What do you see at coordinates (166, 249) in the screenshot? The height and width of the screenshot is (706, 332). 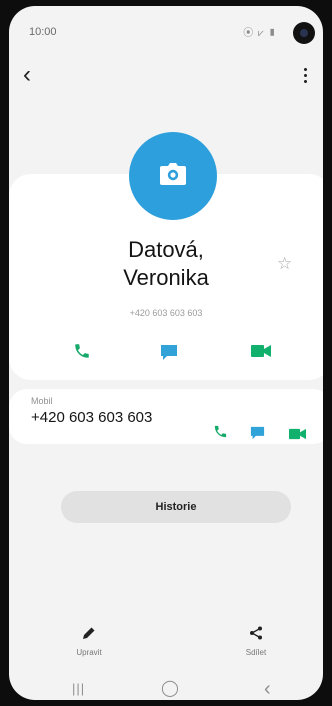 I see `contact-name-line1: Datová,` at bounding box center [166, 249].